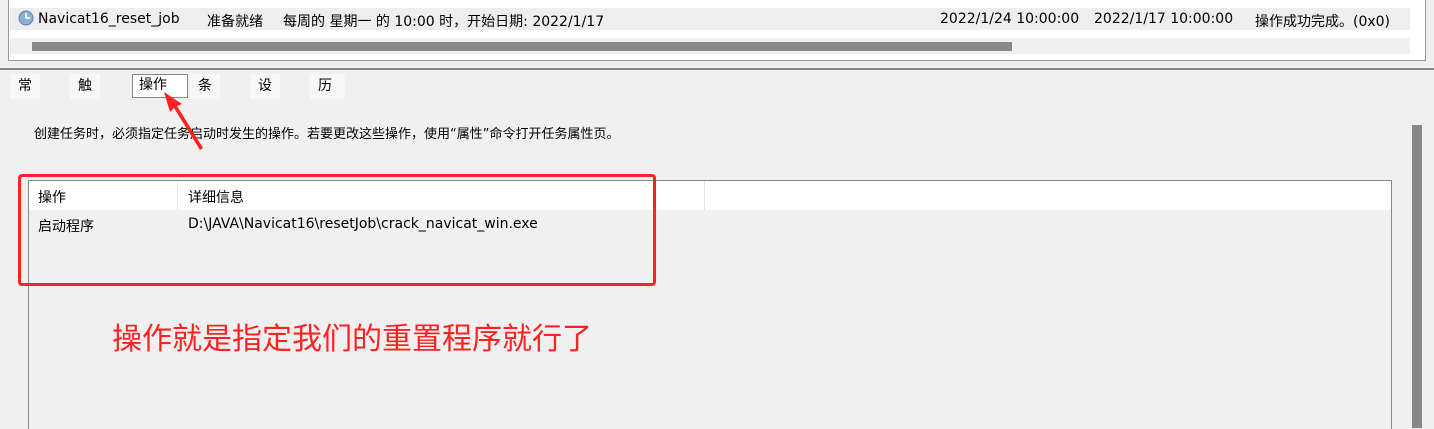 The height and width of the screenshot is (429, 1434). I want to click on splitter, so click(717, 69).